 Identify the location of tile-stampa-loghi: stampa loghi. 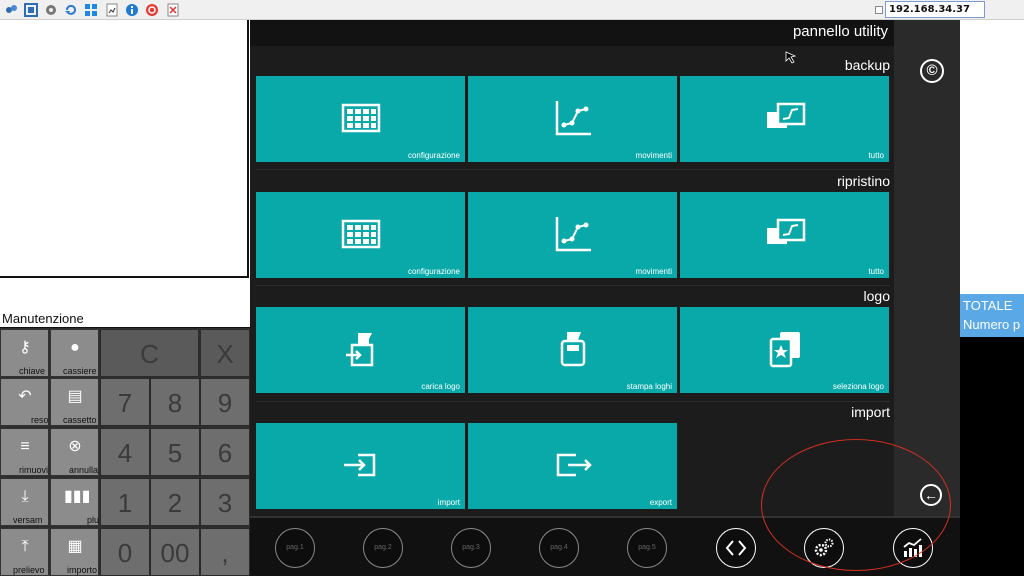
(572, 350).